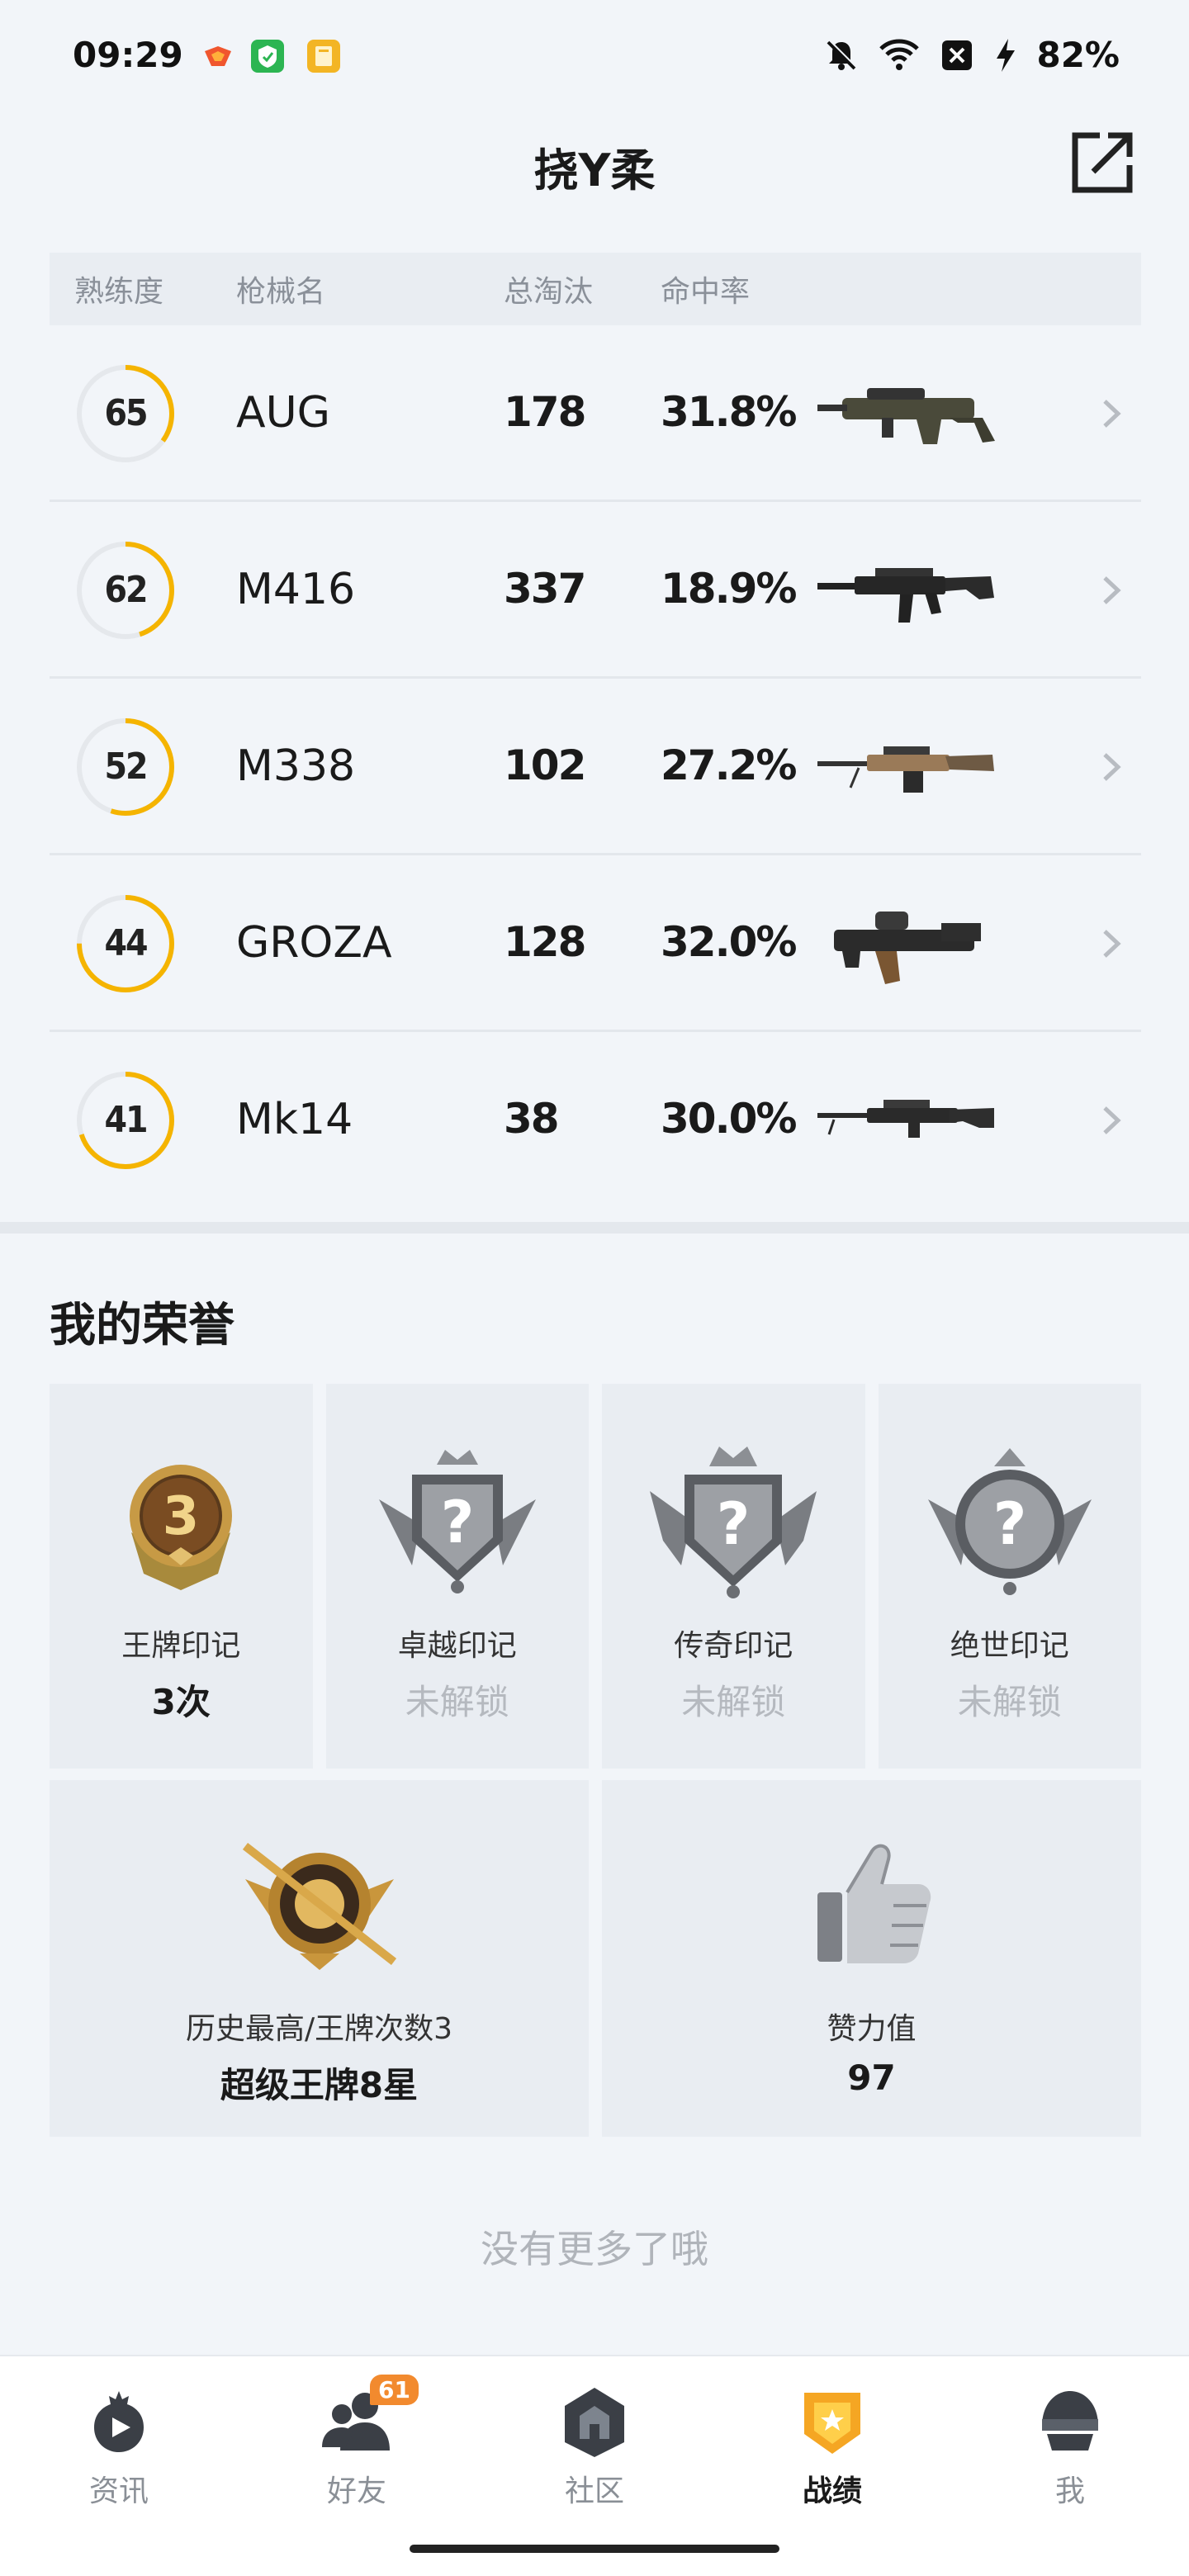 The height and width of the screenshot is (2576, 1189). What do you see at coordinates (267, 56) in the screenshot?
I see `security-app-icon` at bounding box center [267, 56].